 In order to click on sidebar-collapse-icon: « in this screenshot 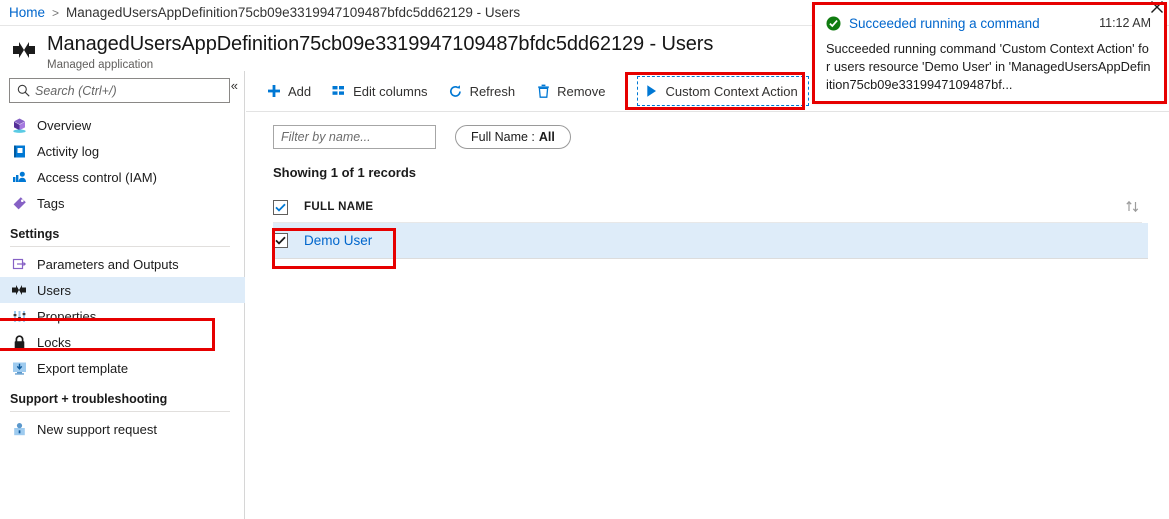, I will do `click(234, 85)`.